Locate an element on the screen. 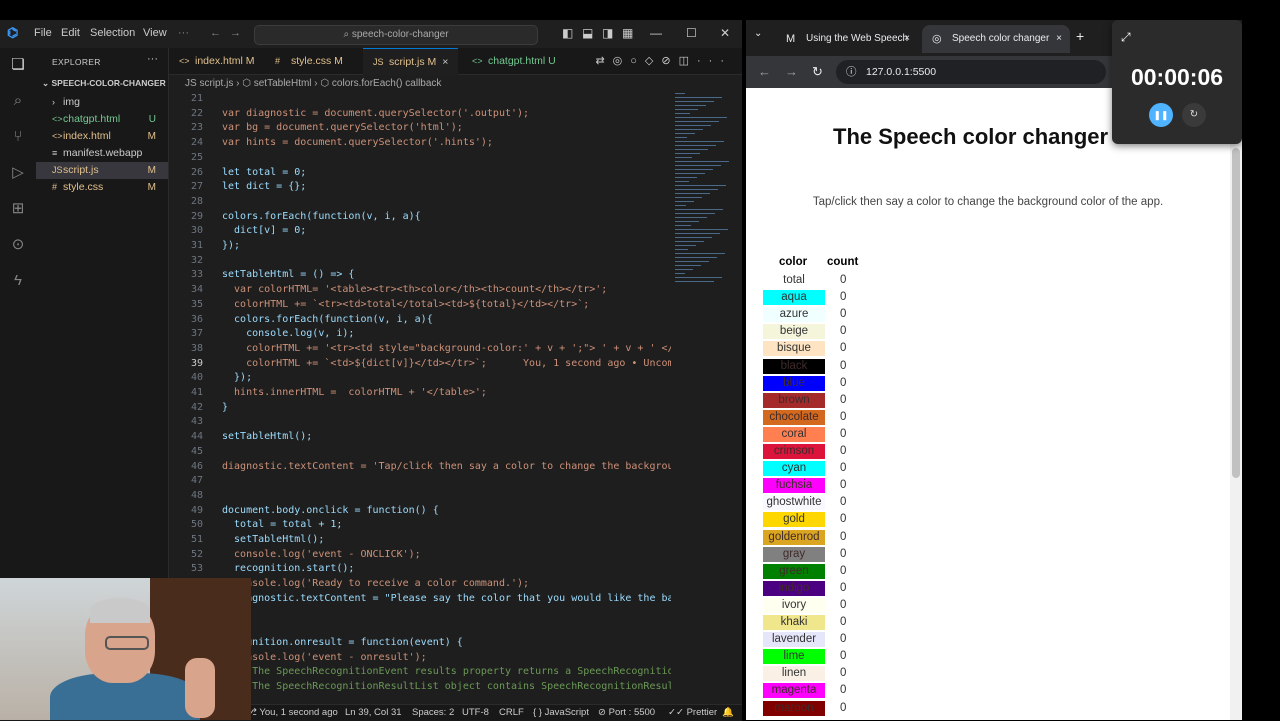 Image resolution: width=1280 pixels, height=721 pixels. browser-tab-web-speech: M Using the Web Speech × is located at coordinates (847, 39).